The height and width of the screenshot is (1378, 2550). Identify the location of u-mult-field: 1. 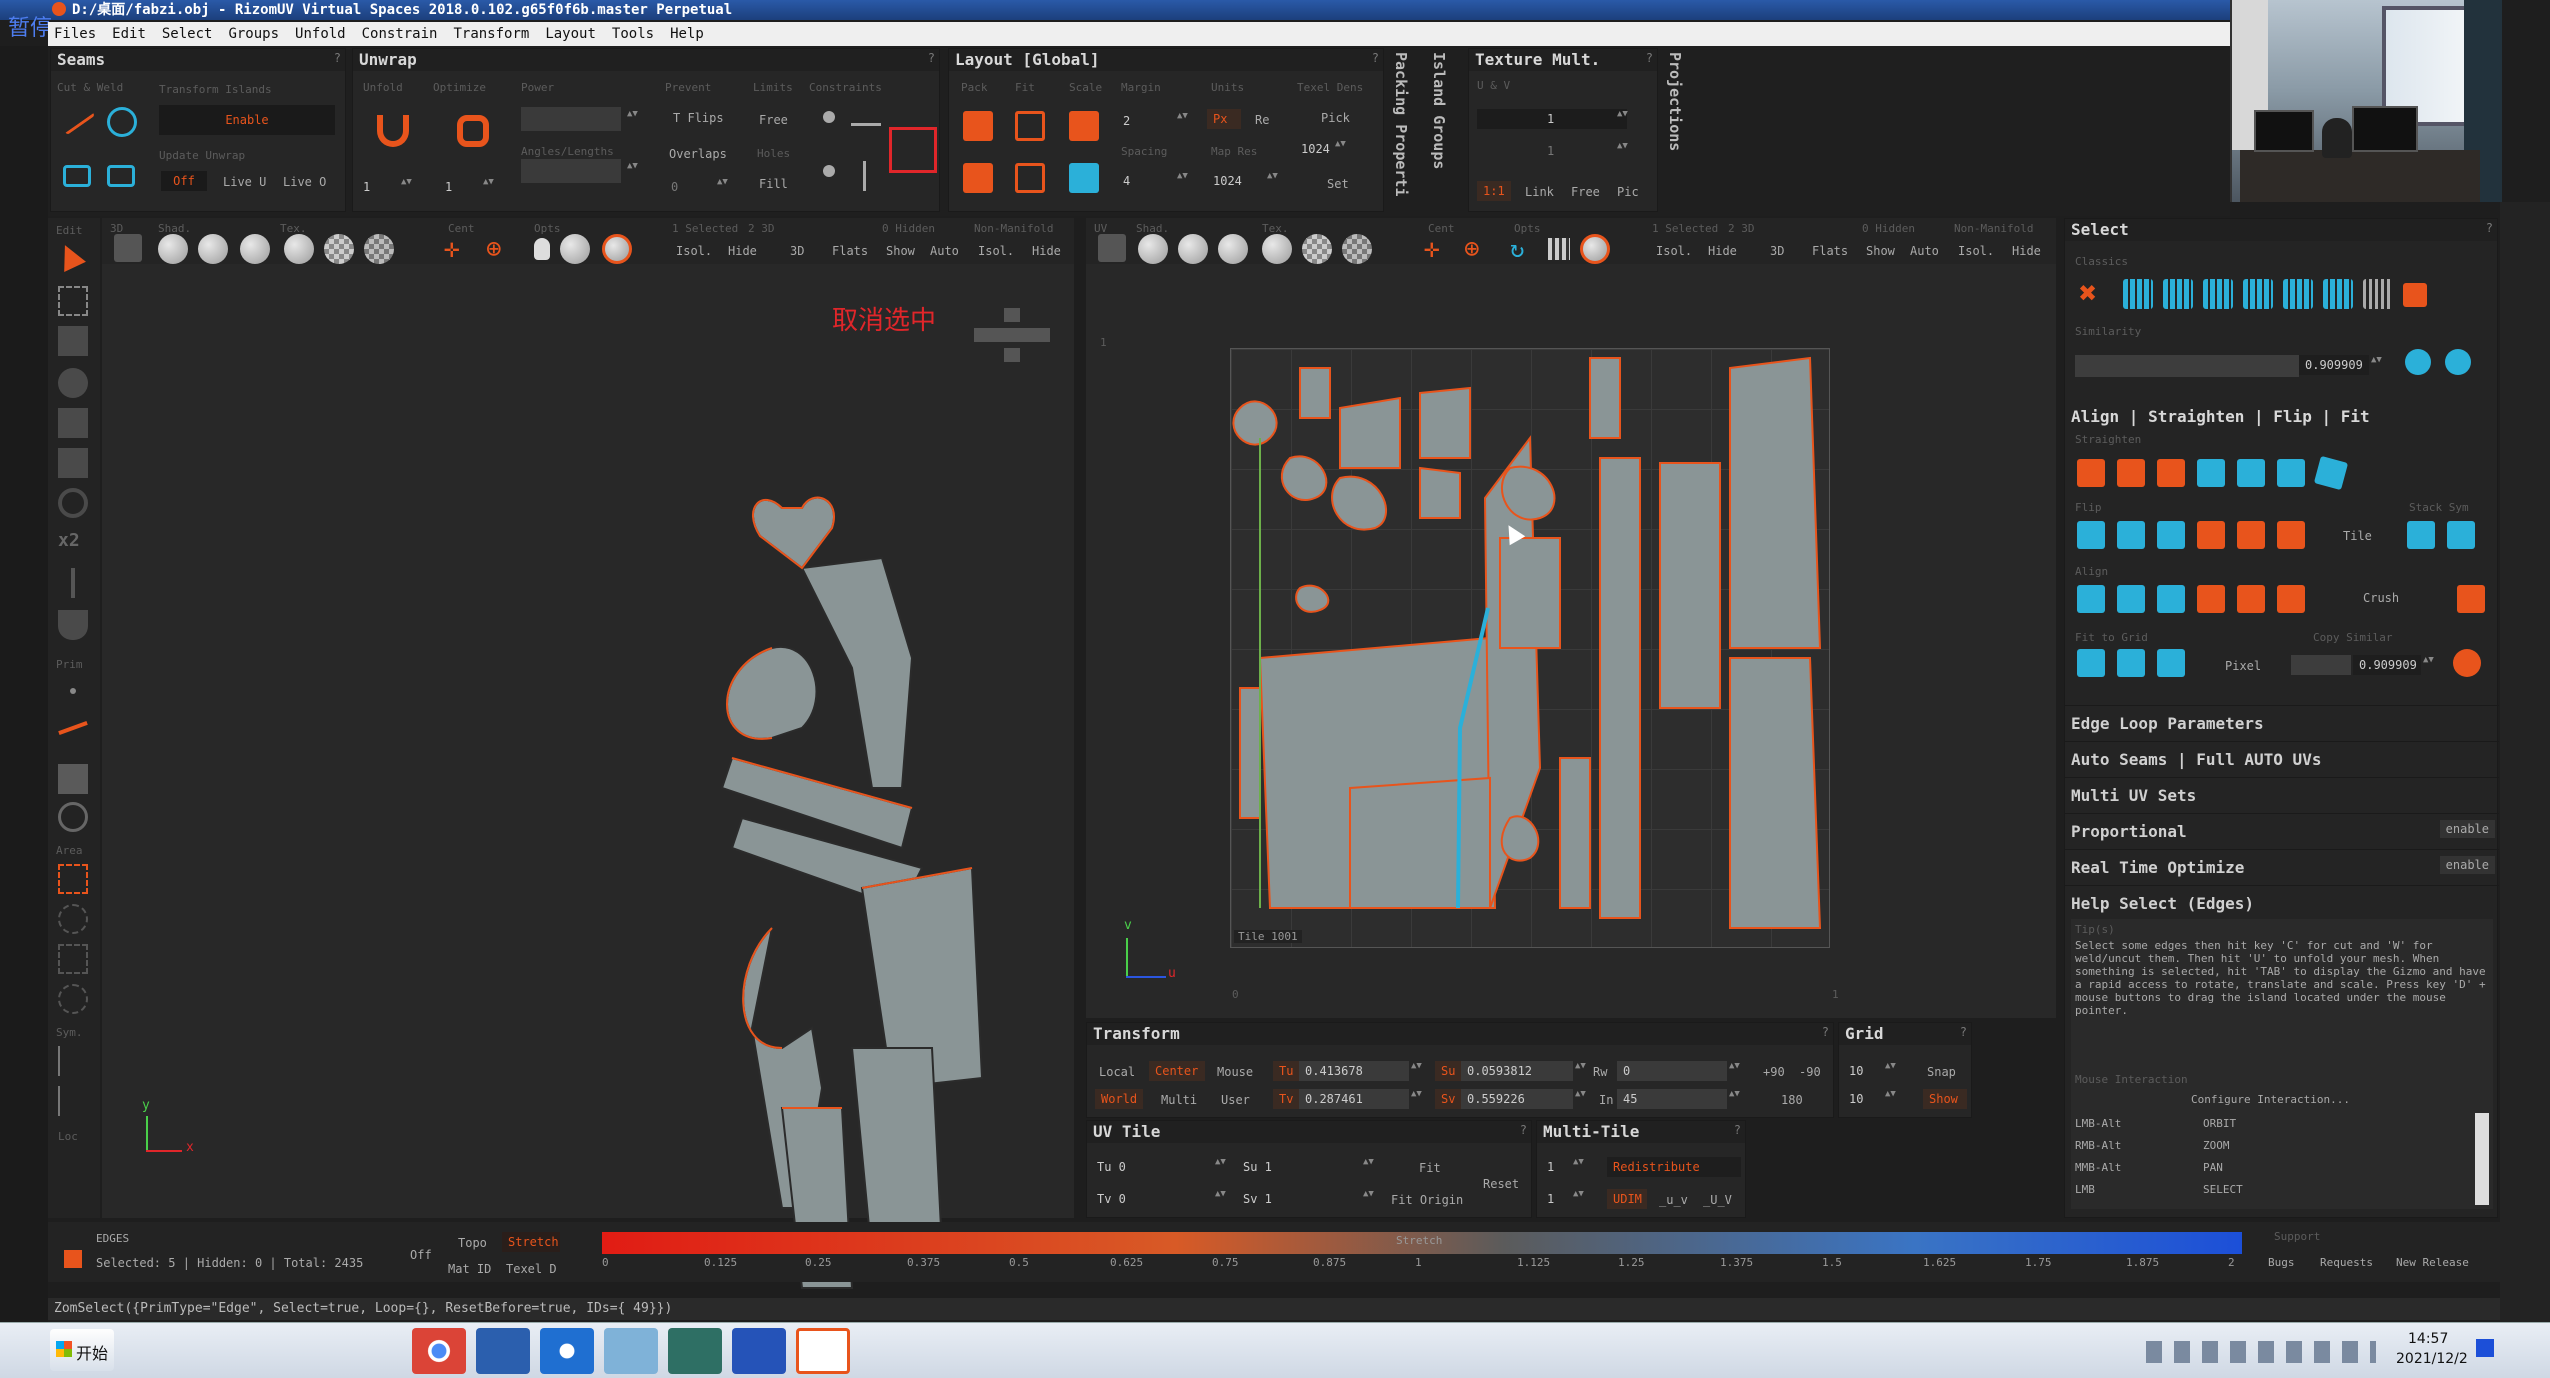
(1552, 119).